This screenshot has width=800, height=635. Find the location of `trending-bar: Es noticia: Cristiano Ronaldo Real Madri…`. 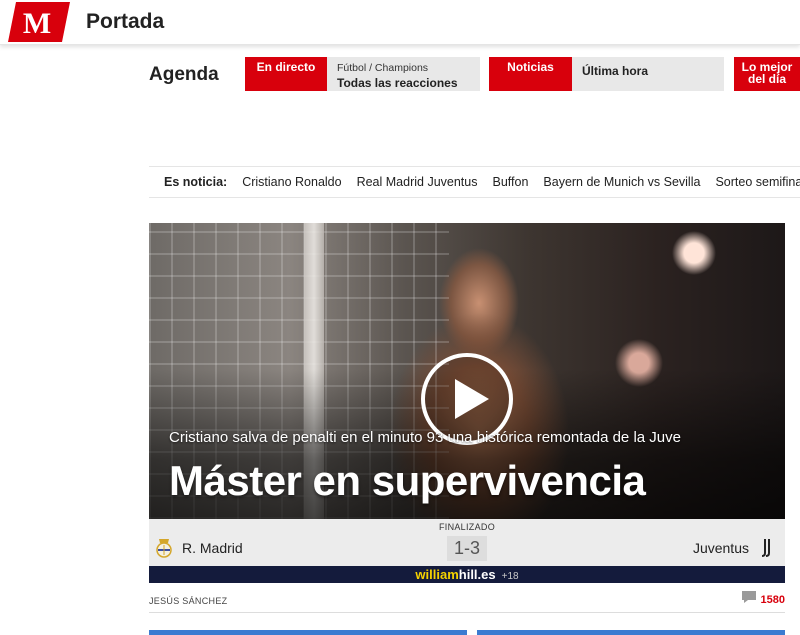

trending-bar: Es noticia: Cristiano Ronaldo Real Madri… is located at coordinates (474, 182).